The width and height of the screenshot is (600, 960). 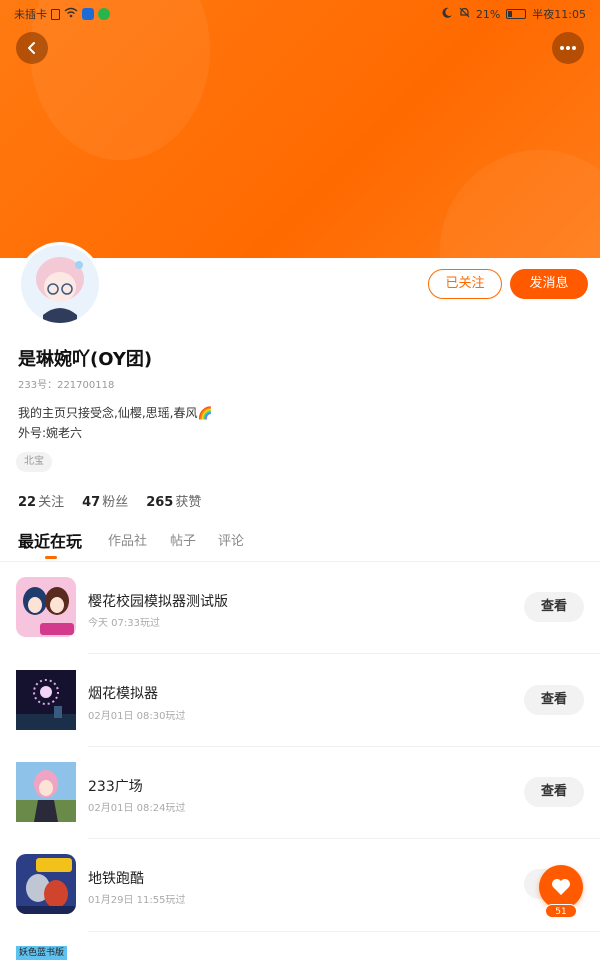 What do you see at coordinates (115, 502) in the screenshot?
I see `fans-label: 粉丝` at bounding box center [115, 502].